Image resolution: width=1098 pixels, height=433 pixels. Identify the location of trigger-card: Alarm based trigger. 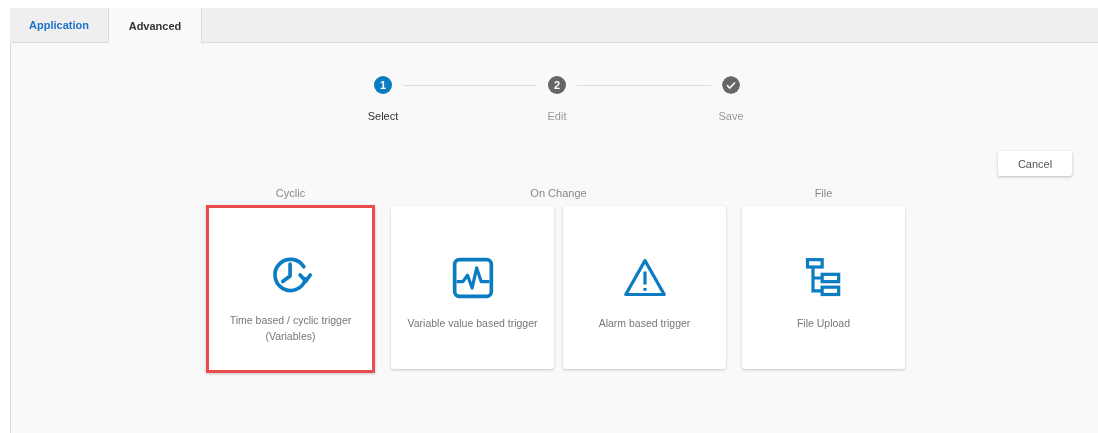
(644, 287).